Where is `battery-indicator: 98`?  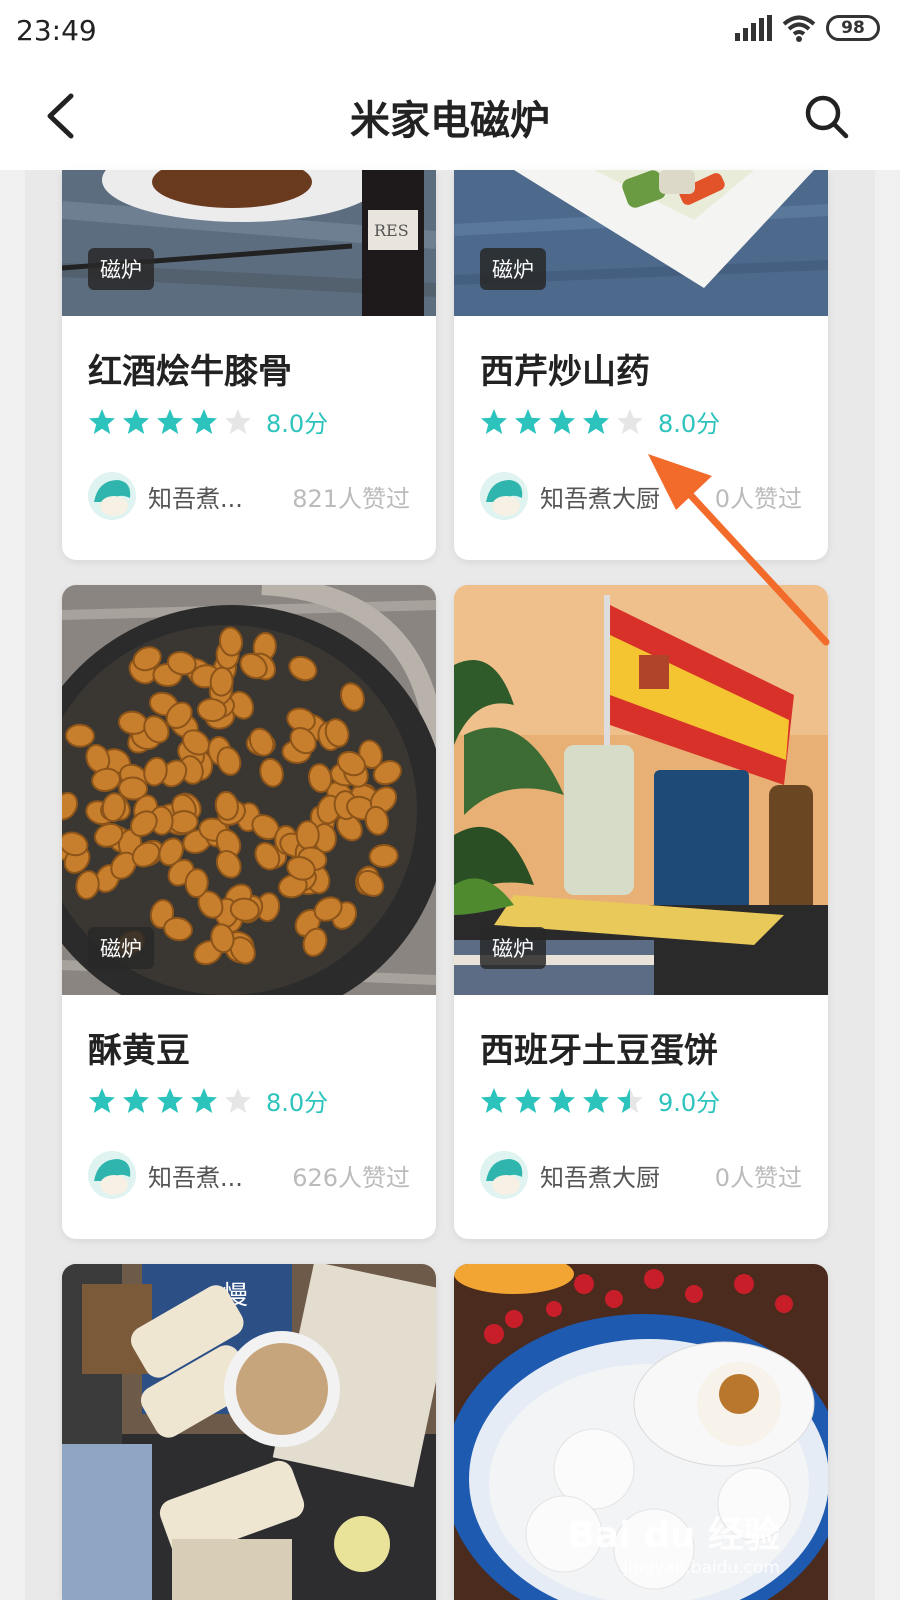
battery-indicator: 98 is located at coordinates (853, 28).